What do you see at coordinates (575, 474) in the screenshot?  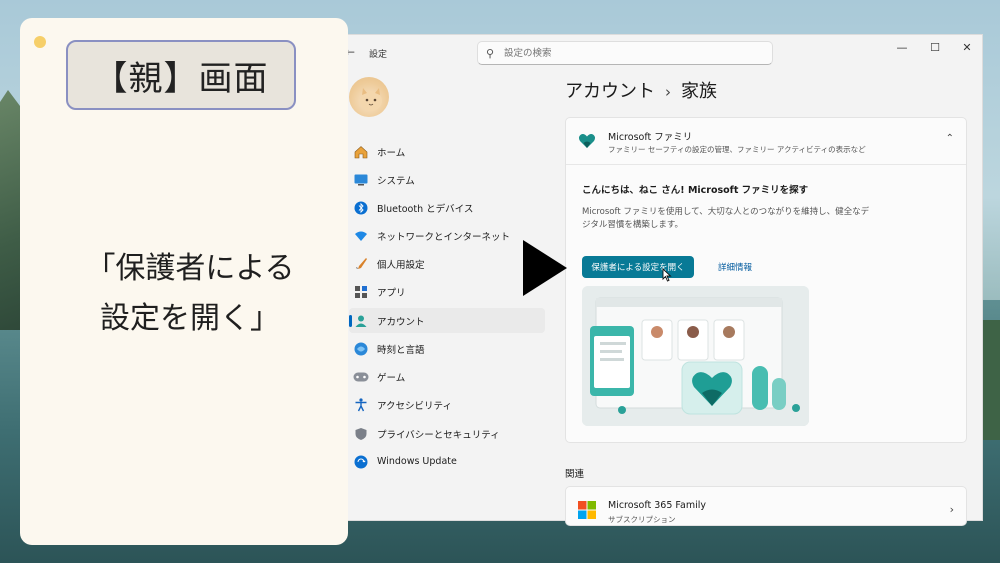 I see `related-section-label: 関連` at bounding box center [575, 474].